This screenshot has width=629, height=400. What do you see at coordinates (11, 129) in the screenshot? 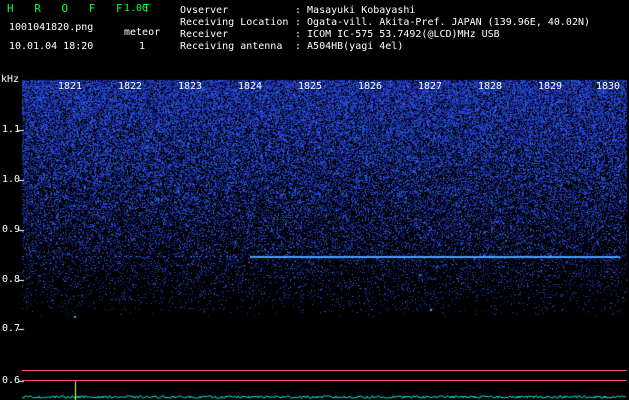
I see `y-tick-label: 1.1` at bounding box center [11, 129].